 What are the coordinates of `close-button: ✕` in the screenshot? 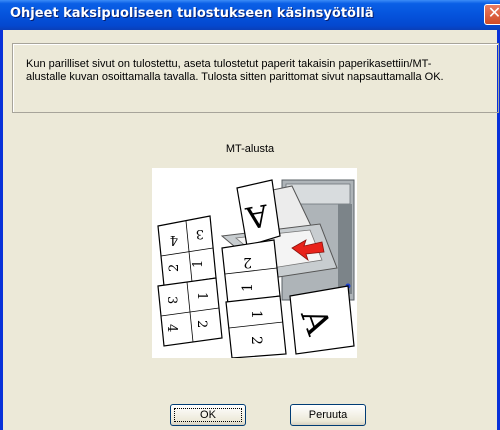 It's located at (492, 14).